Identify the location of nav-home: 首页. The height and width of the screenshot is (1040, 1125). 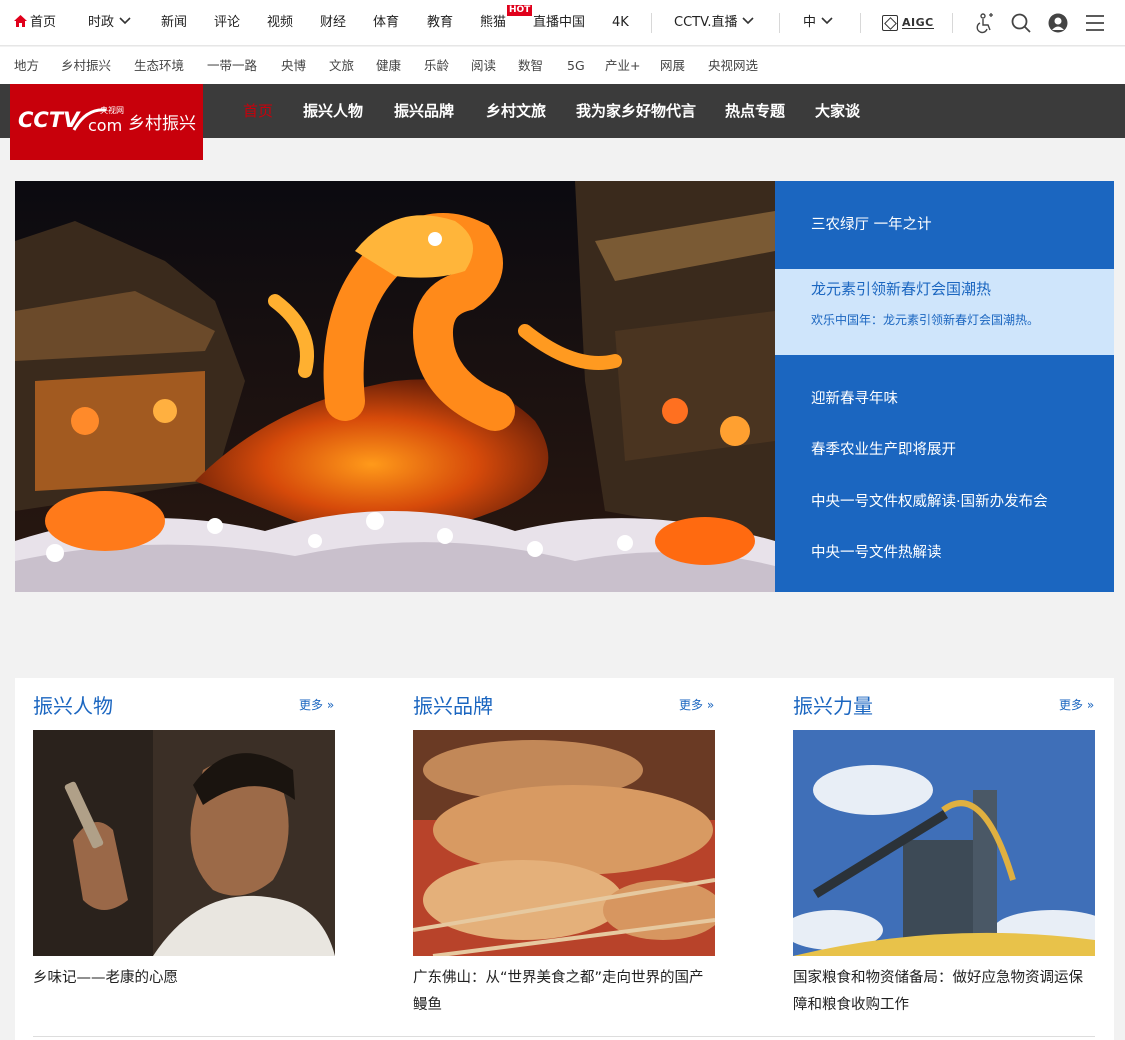
(35, 23).